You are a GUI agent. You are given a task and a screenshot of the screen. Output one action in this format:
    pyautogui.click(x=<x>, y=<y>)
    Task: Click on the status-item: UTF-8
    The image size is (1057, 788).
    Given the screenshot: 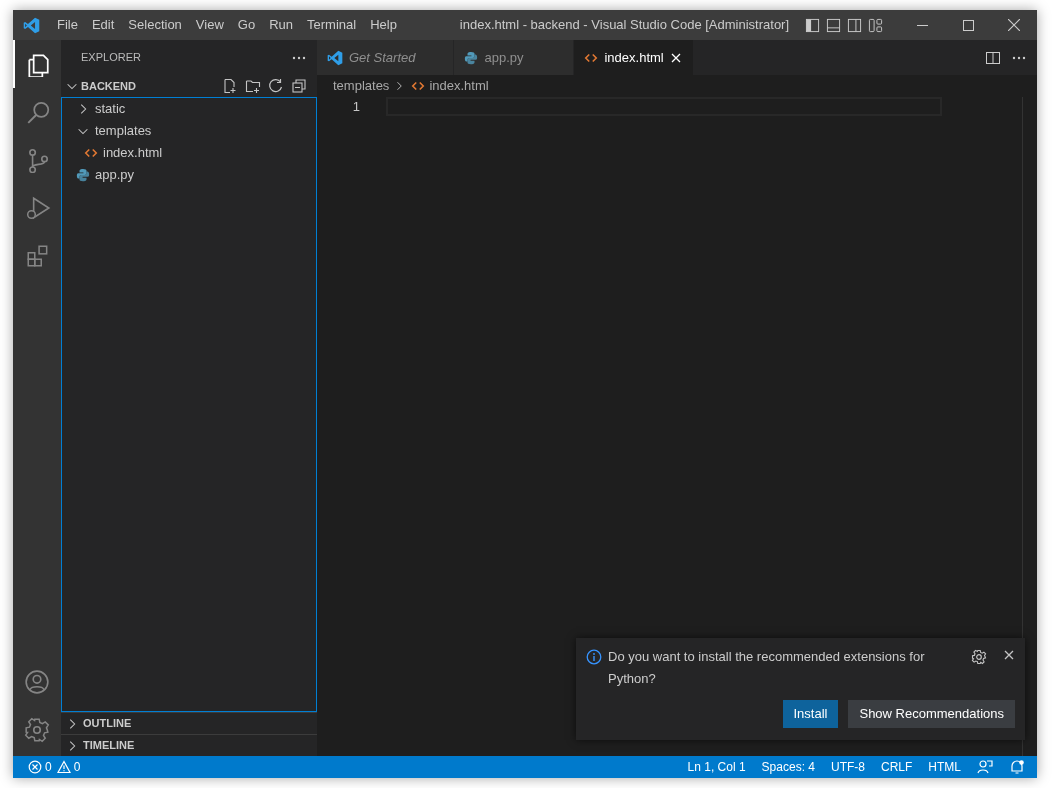 What is the action you would take?
    pyautogui.click(x=848, y=767)
    